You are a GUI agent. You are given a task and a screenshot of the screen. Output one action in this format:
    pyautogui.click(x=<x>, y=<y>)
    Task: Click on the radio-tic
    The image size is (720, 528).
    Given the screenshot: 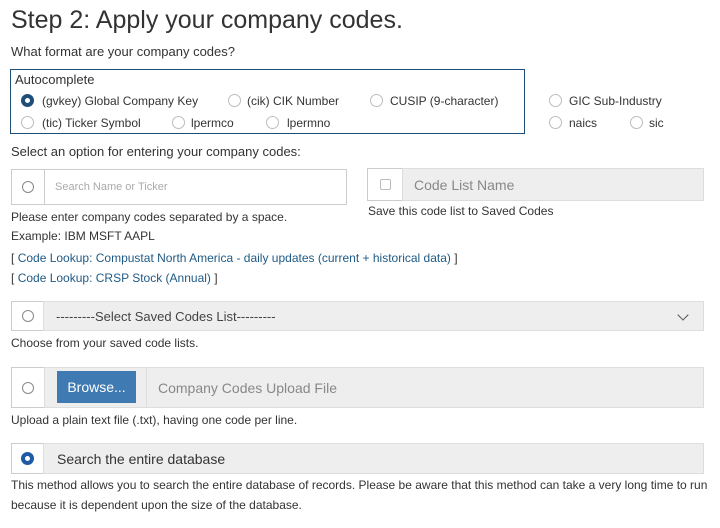 What is the action you would take?
    pyautogui.click(x=27, y=122)
    